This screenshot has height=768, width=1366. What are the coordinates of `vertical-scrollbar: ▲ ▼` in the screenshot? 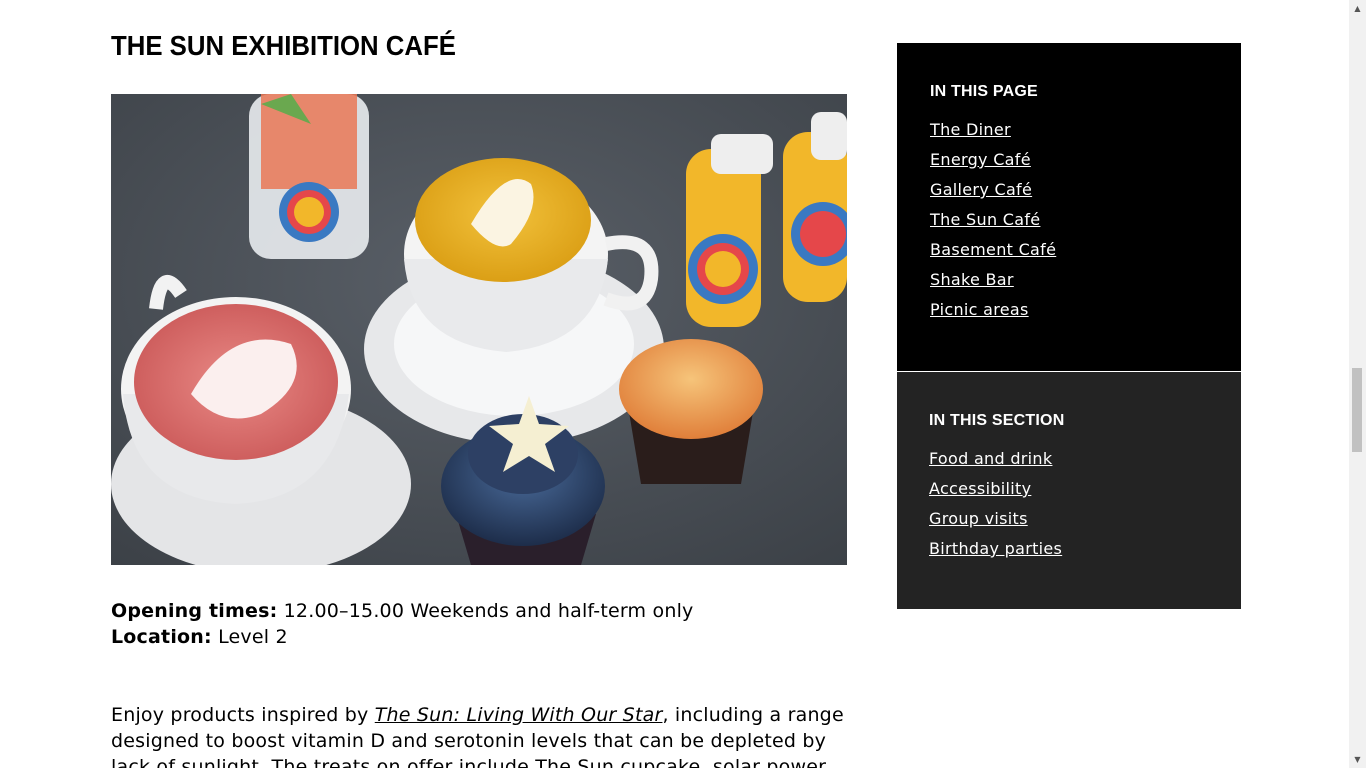 It's located at (1357, 384).